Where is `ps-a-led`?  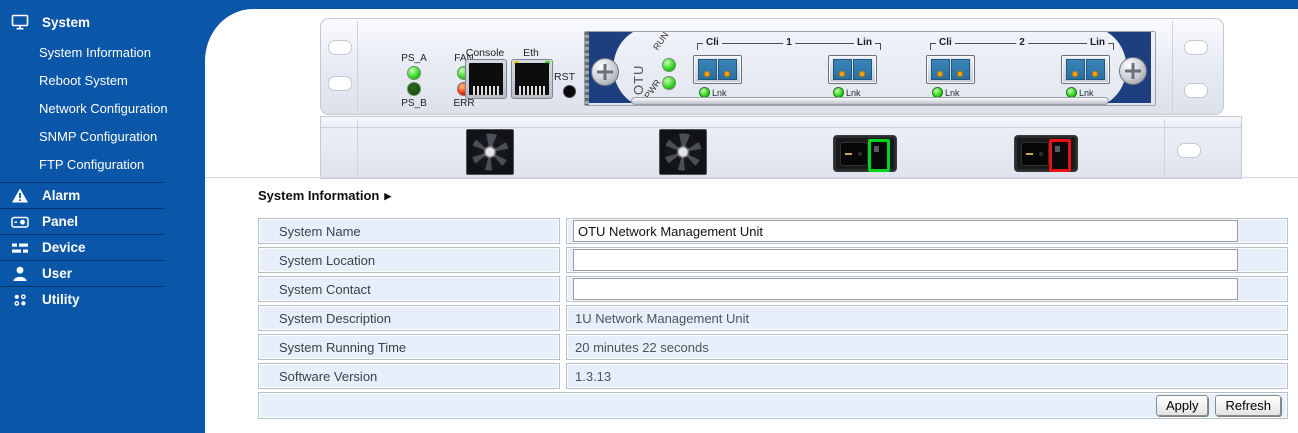 ps-a-led is located at coordinates (414, 73).